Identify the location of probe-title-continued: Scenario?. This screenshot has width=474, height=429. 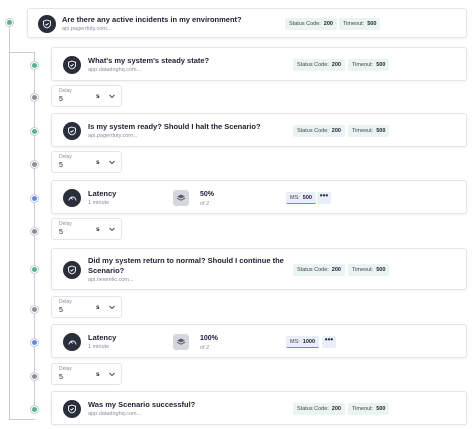
(106, 270).